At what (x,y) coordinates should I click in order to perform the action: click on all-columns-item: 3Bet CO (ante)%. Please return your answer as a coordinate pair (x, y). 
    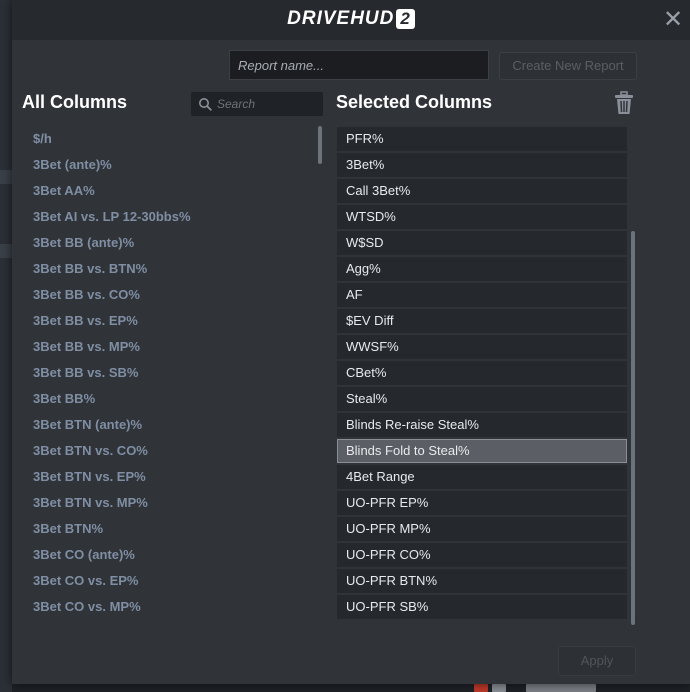
    Looking at the image, I should click on (170, 555).